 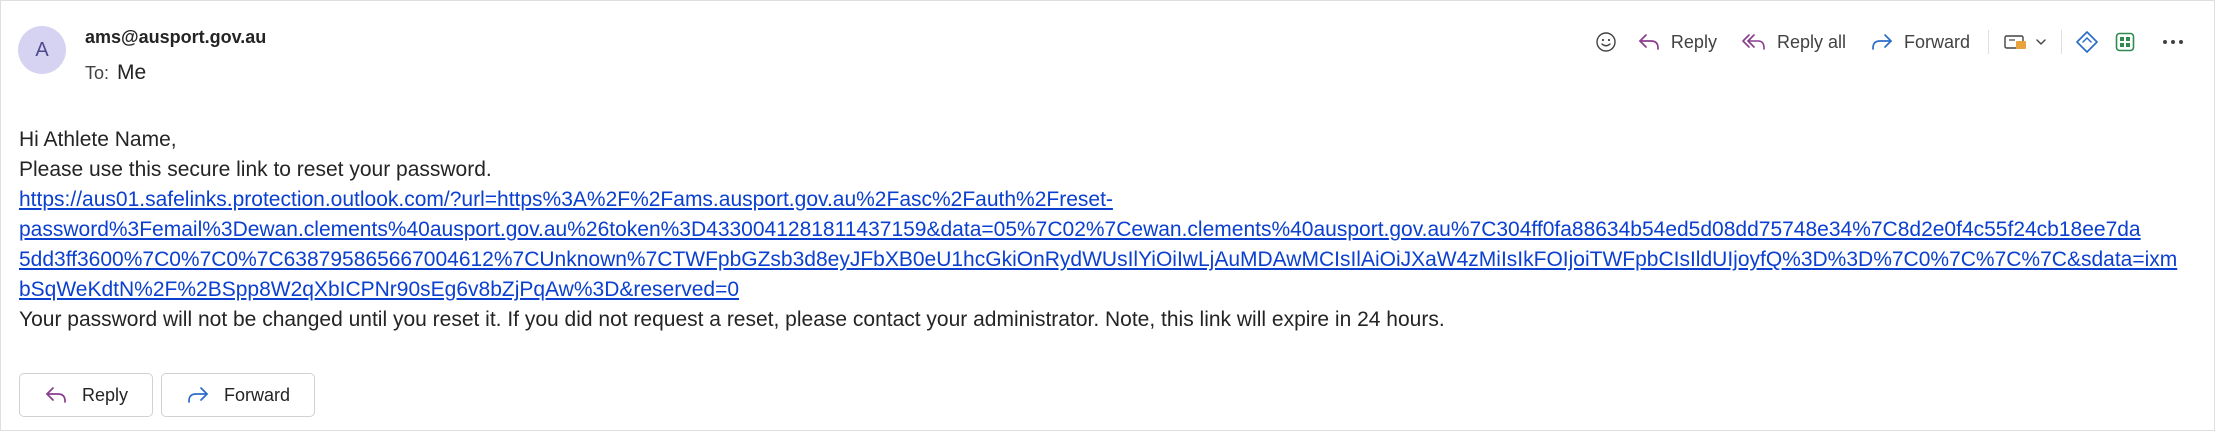 I want to click on greeting-prefix: Hi, so click(x=31, y=139).